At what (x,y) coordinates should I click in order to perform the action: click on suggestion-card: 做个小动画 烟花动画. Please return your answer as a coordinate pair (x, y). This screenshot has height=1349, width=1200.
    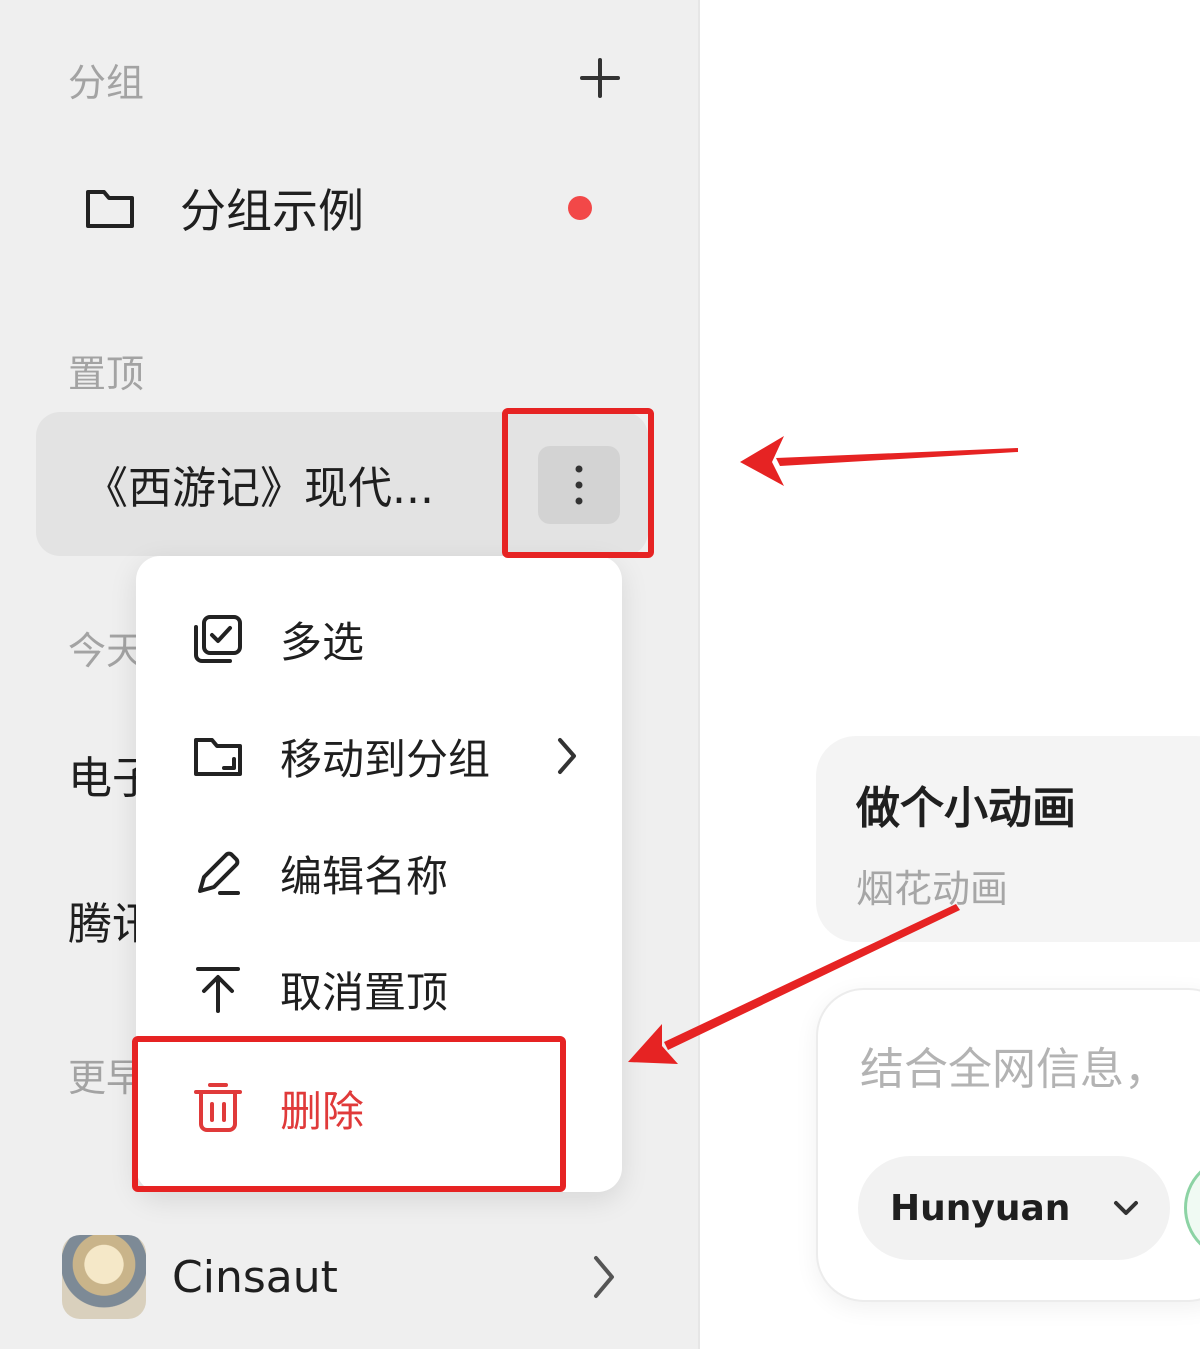
    Looking at the image, I should click on (1008, 839).